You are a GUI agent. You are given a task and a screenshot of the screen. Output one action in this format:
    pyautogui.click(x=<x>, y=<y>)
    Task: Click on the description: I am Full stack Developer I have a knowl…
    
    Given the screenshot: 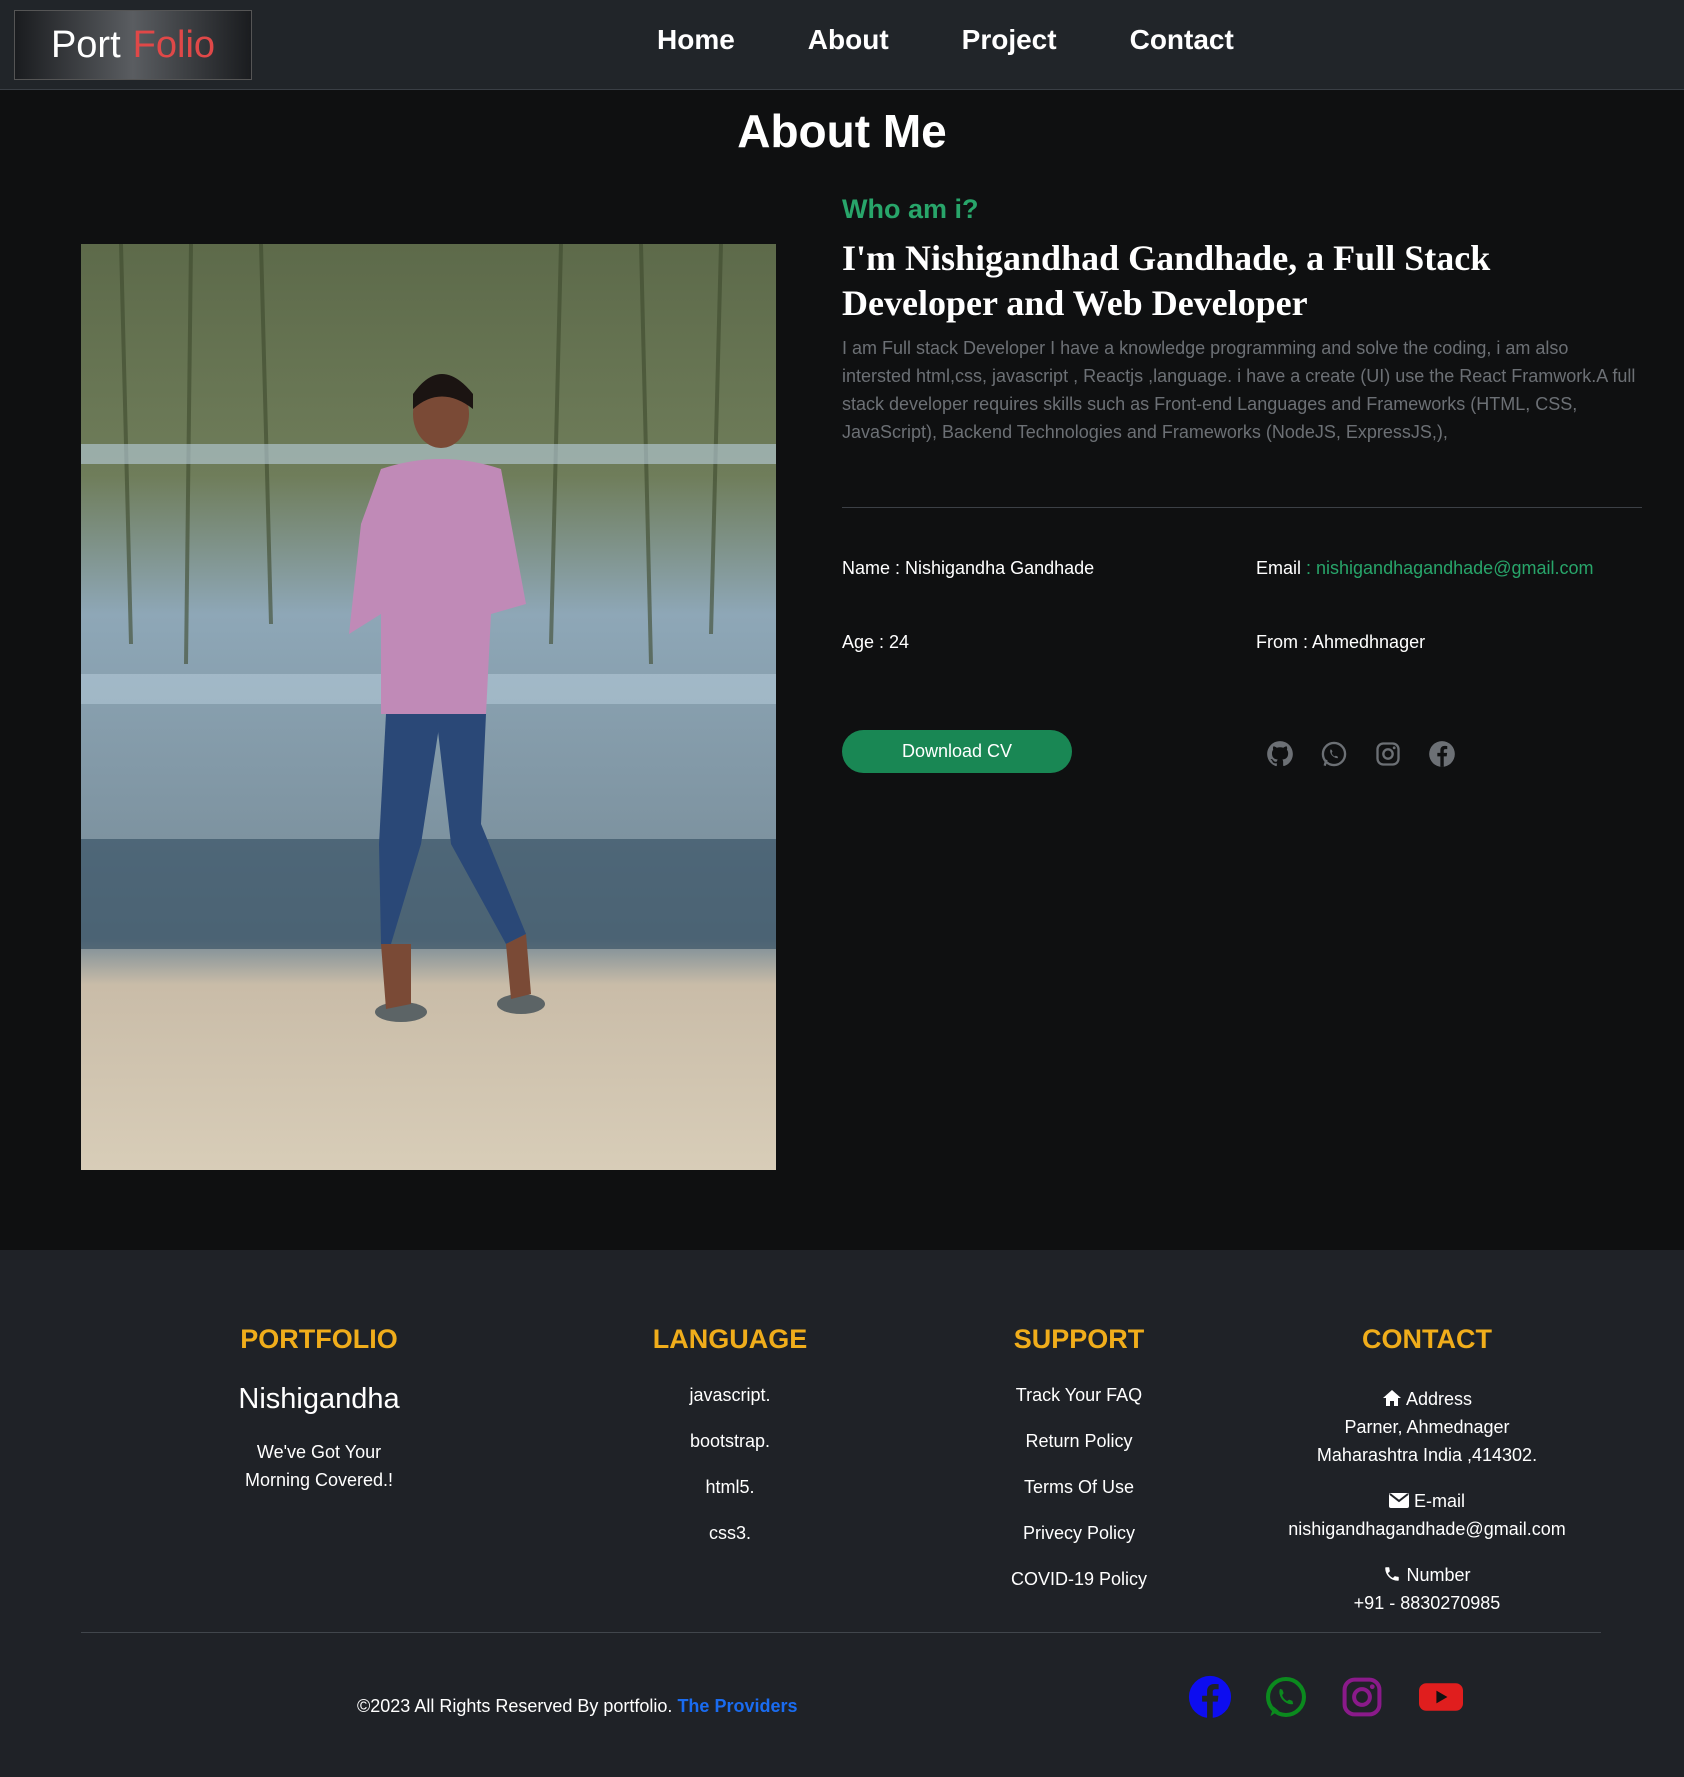 What is the action you would take?
    pyautogui.click(x=1239, y=390)
    